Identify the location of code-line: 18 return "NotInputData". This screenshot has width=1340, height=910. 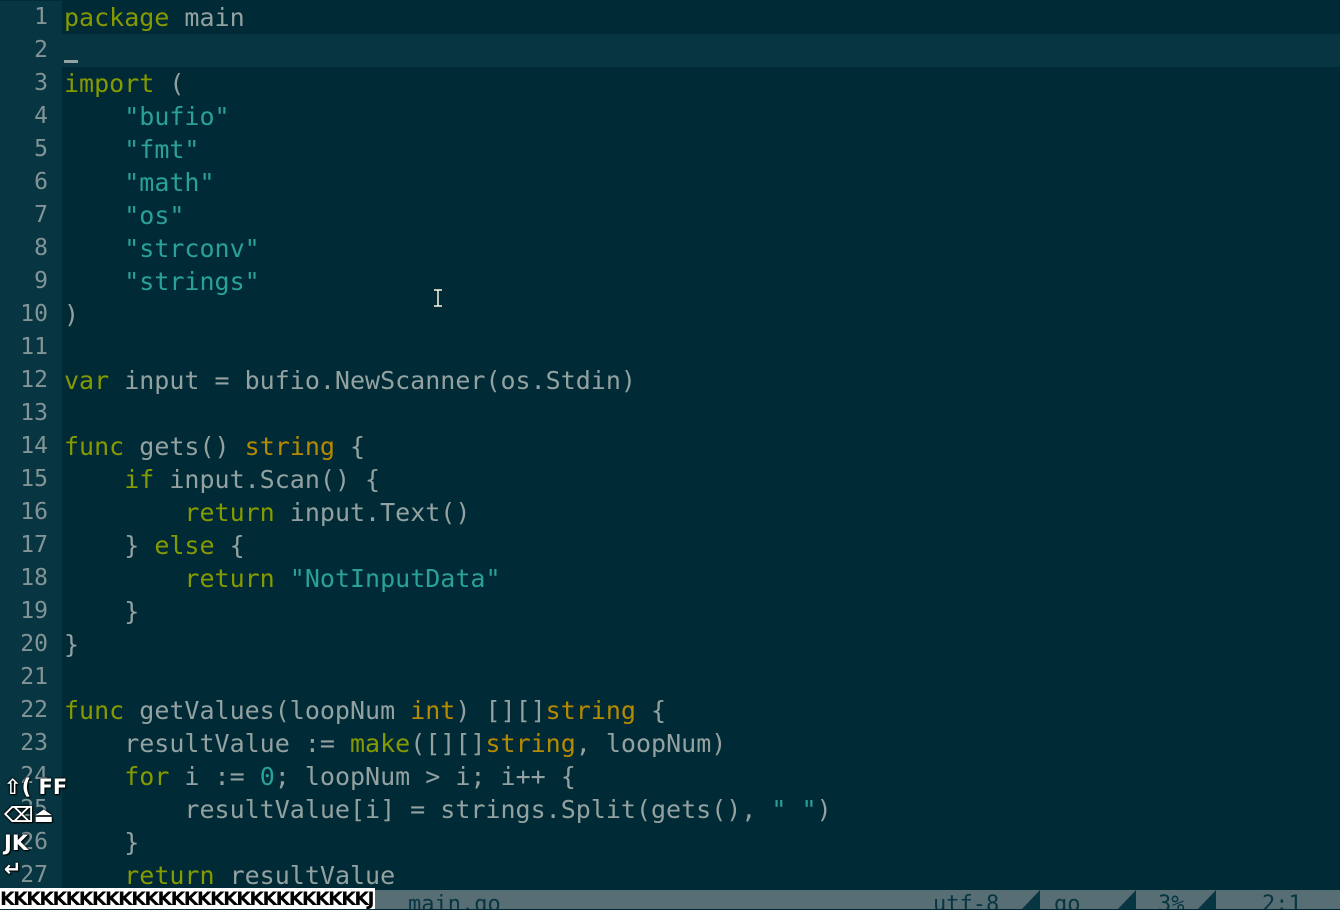
(670, 578).